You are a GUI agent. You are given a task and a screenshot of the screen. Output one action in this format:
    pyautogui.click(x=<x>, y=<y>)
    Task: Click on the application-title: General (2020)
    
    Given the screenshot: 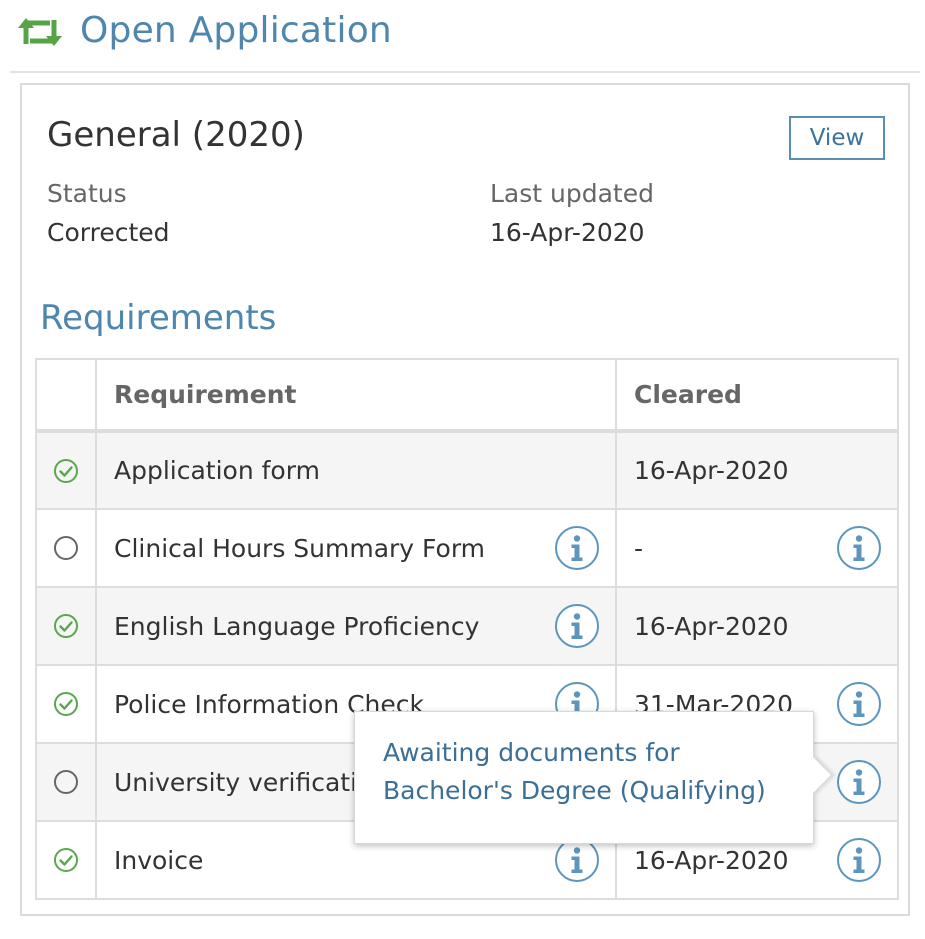 What is the action you would take?
    pyautogui.click(x=176, y=135)
    